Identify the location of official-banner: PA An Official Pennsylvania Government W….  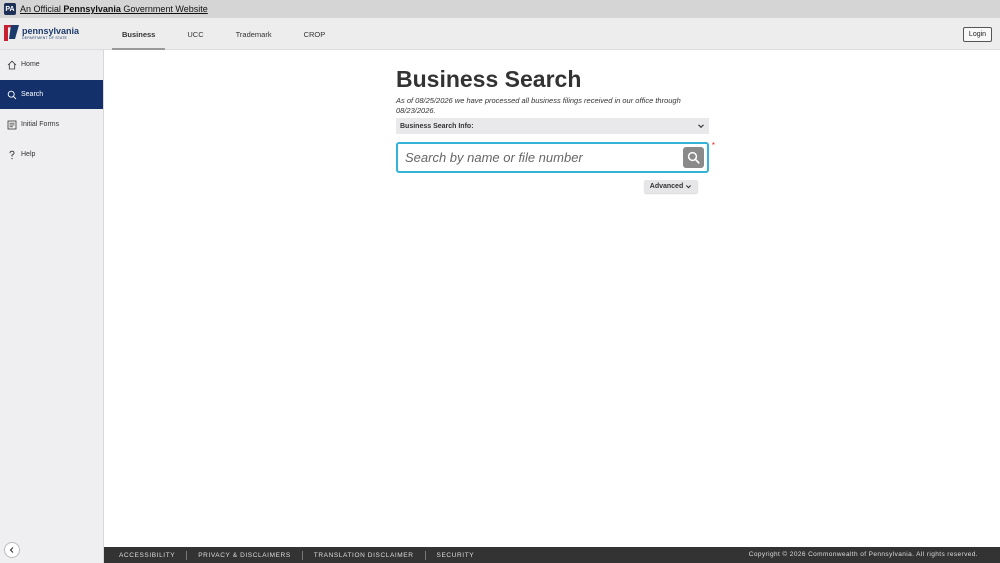
(500, 9).